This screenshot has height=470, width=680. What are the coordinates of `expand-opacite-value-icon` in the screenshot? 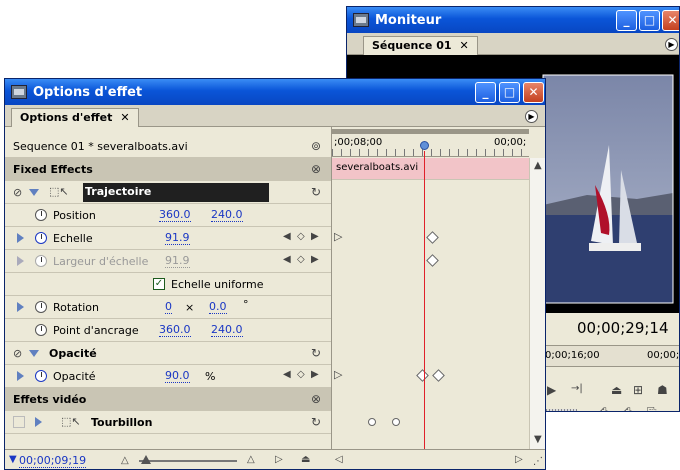 It's located at (20, 376).